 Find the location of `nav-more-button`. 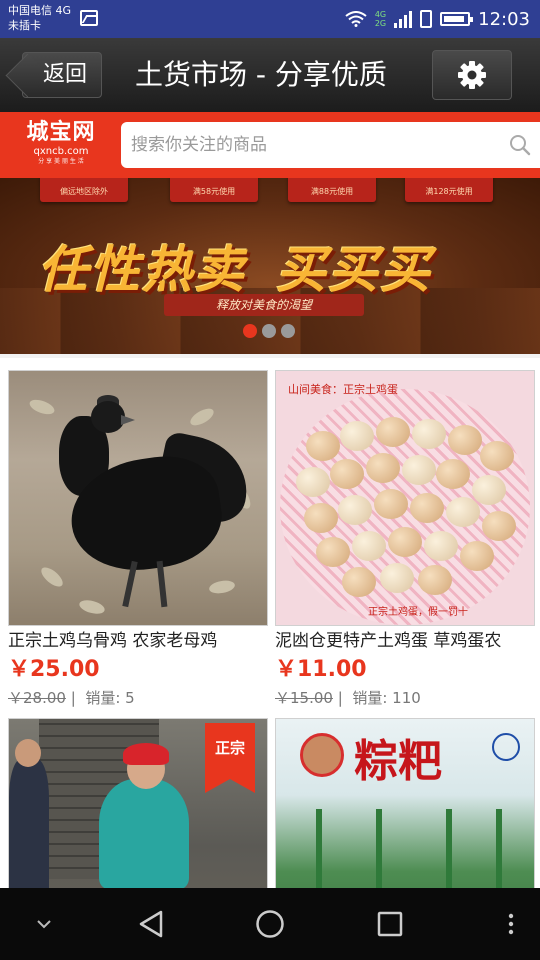

nav-more-button is located at coordinates (511, 924).